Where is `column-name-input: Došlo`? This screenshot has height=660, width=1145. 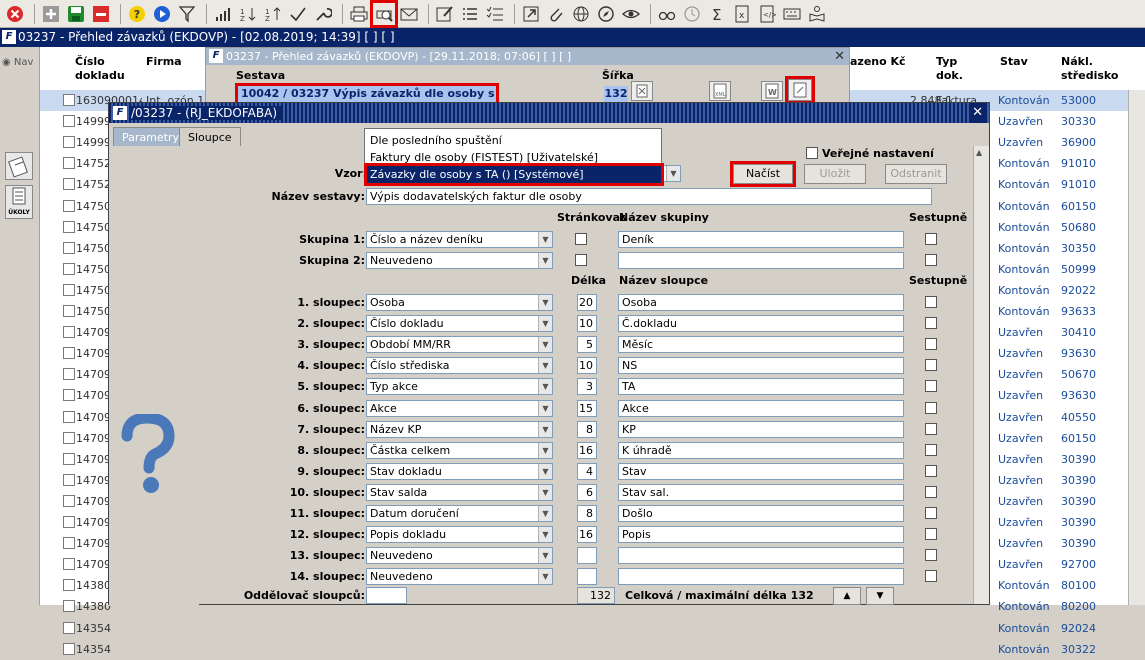
column-name-input: Došlo is located at coordinates (761, 513).